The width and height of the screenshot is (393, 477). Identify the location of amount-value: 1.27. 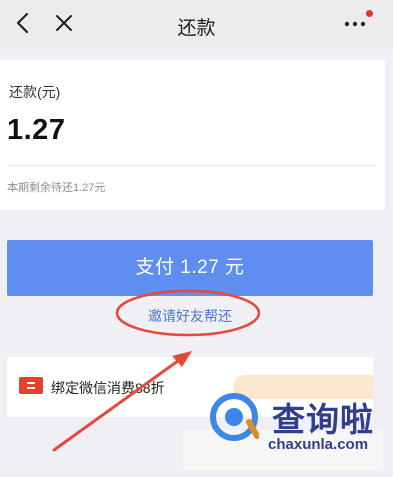
(36, 130).